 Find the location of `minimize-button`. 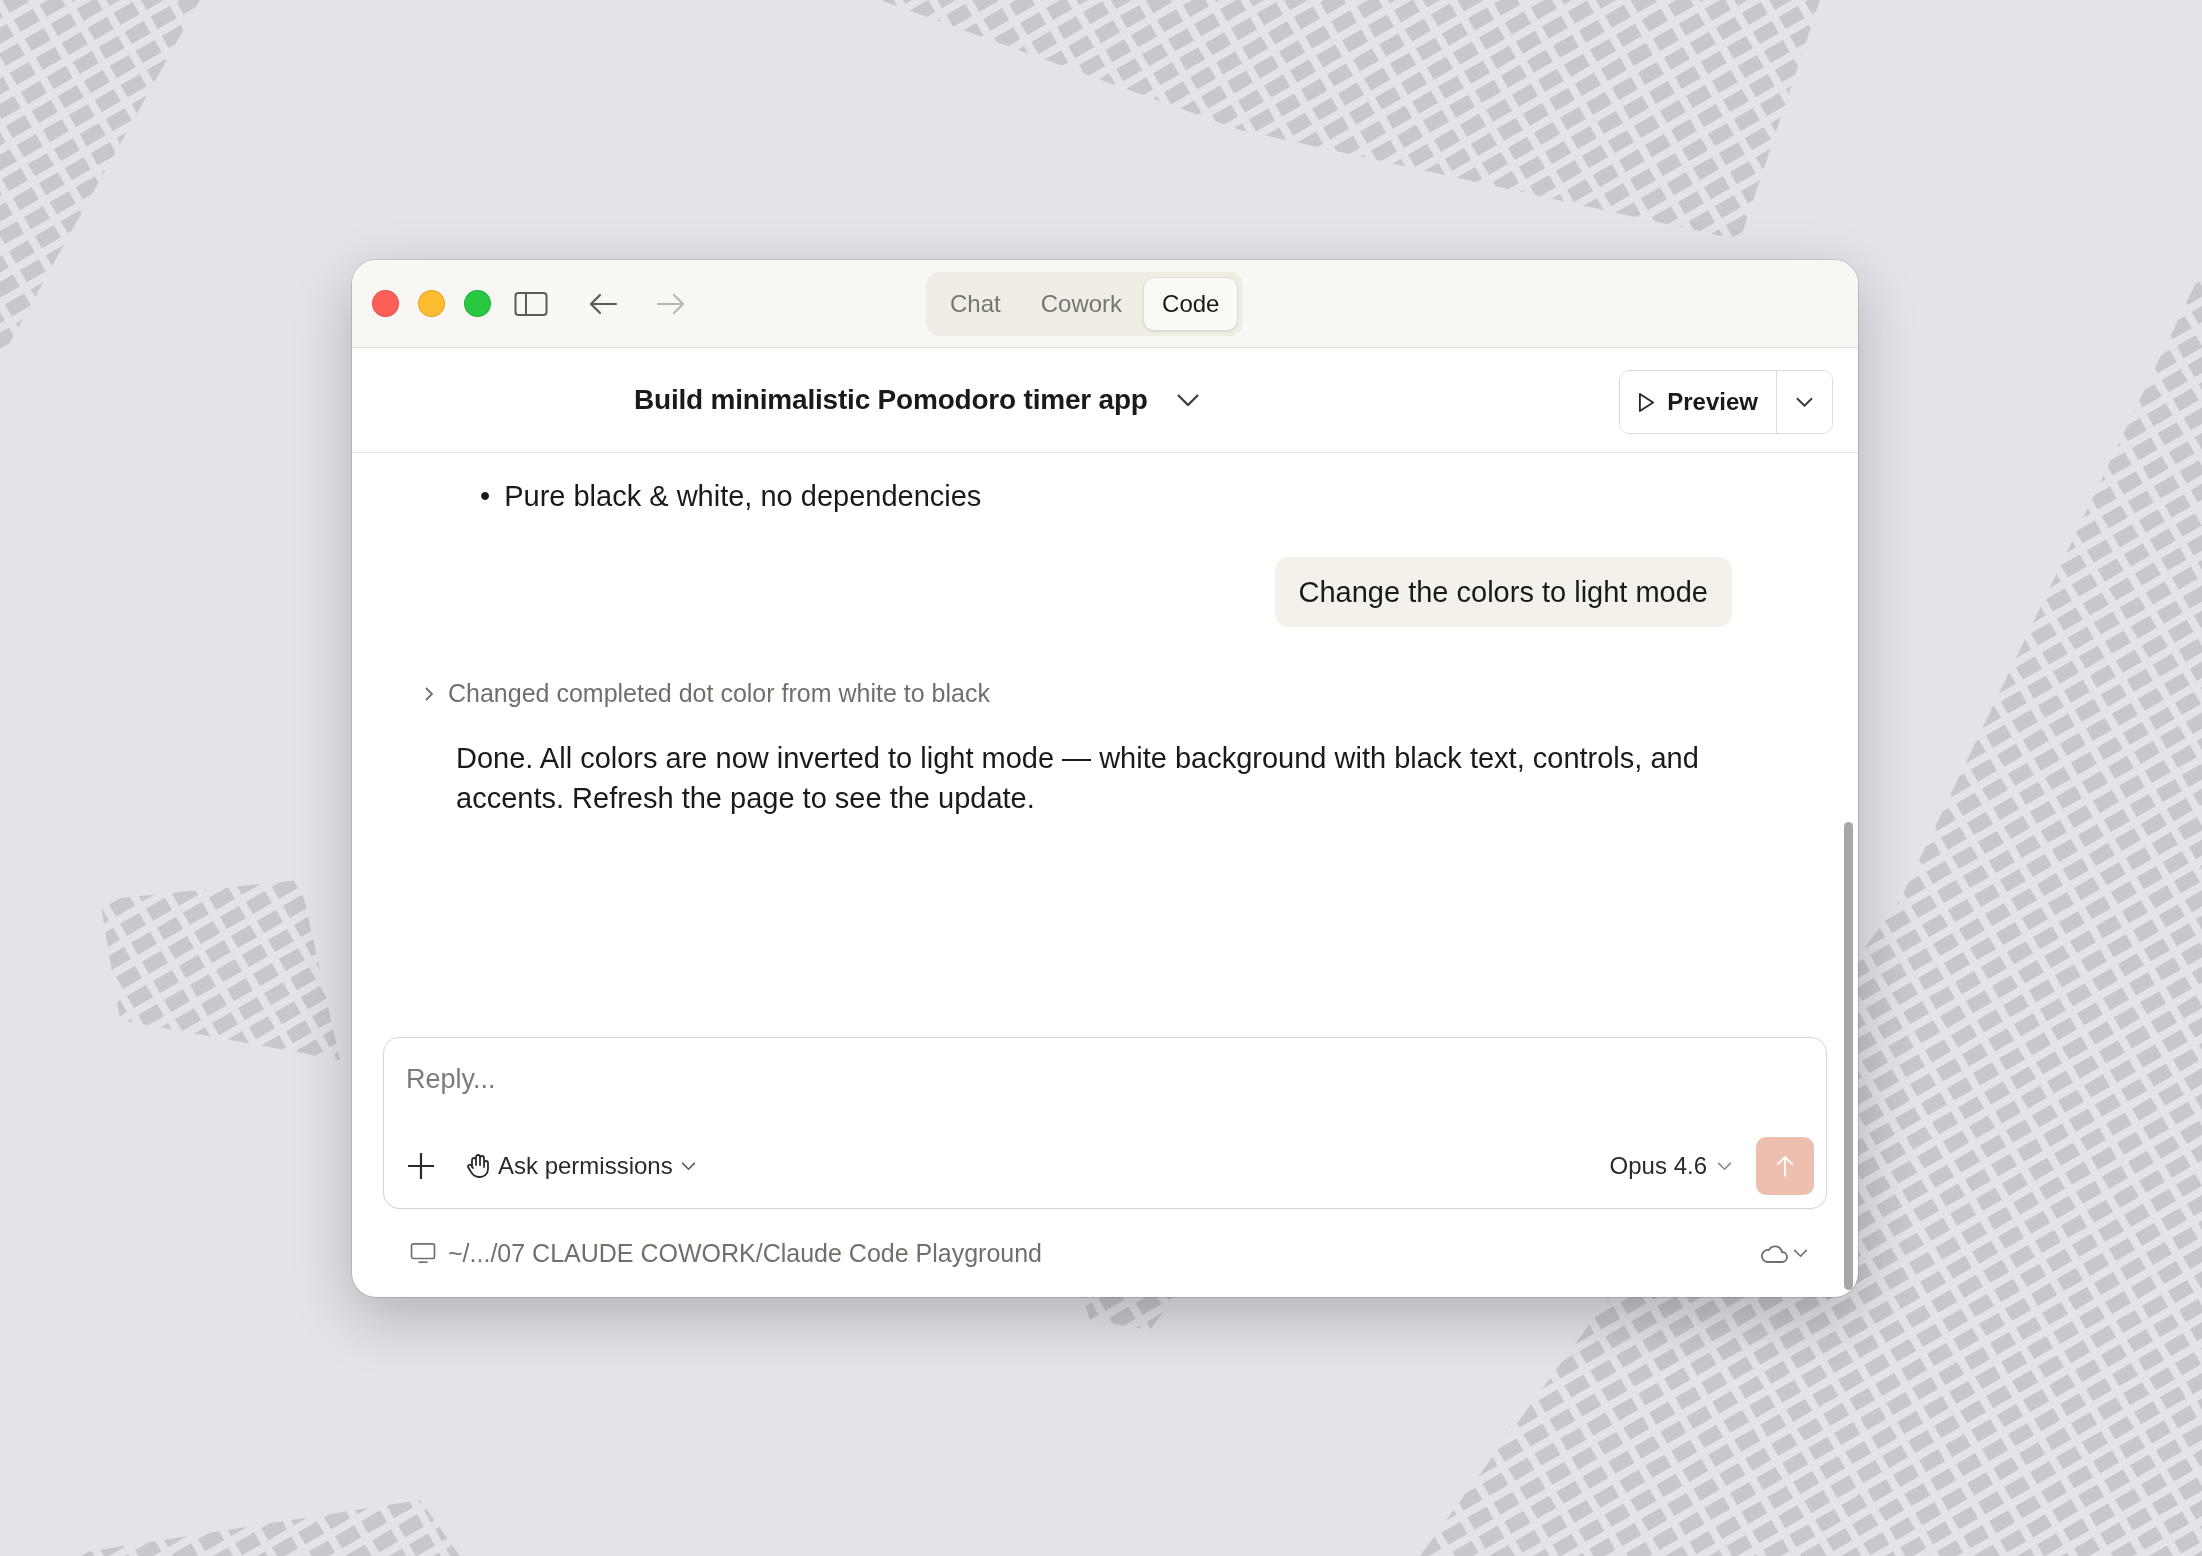

minimize-button is located at coordinates (431, 303).